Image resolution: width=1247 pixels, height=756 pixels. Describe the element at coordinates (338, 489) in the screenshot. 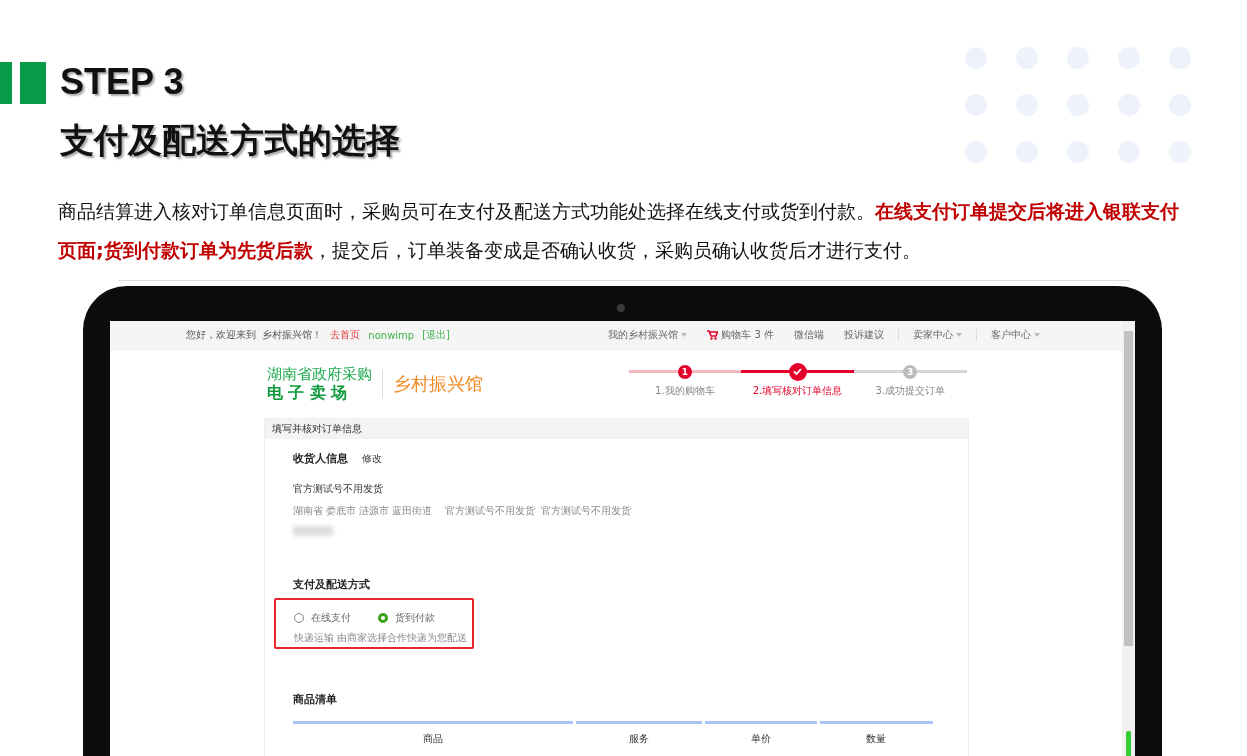

I see `receiver-name: 官方测试号不用发货` at that location.